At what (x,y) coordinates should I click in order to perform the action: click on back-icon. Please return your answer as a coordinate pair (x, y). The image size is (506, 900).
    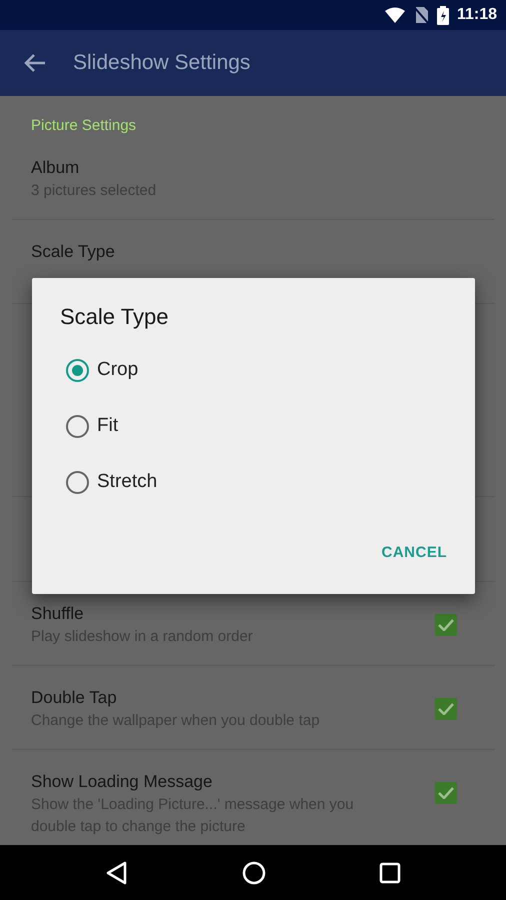
    Looking at the image, I should click on (116, 872).